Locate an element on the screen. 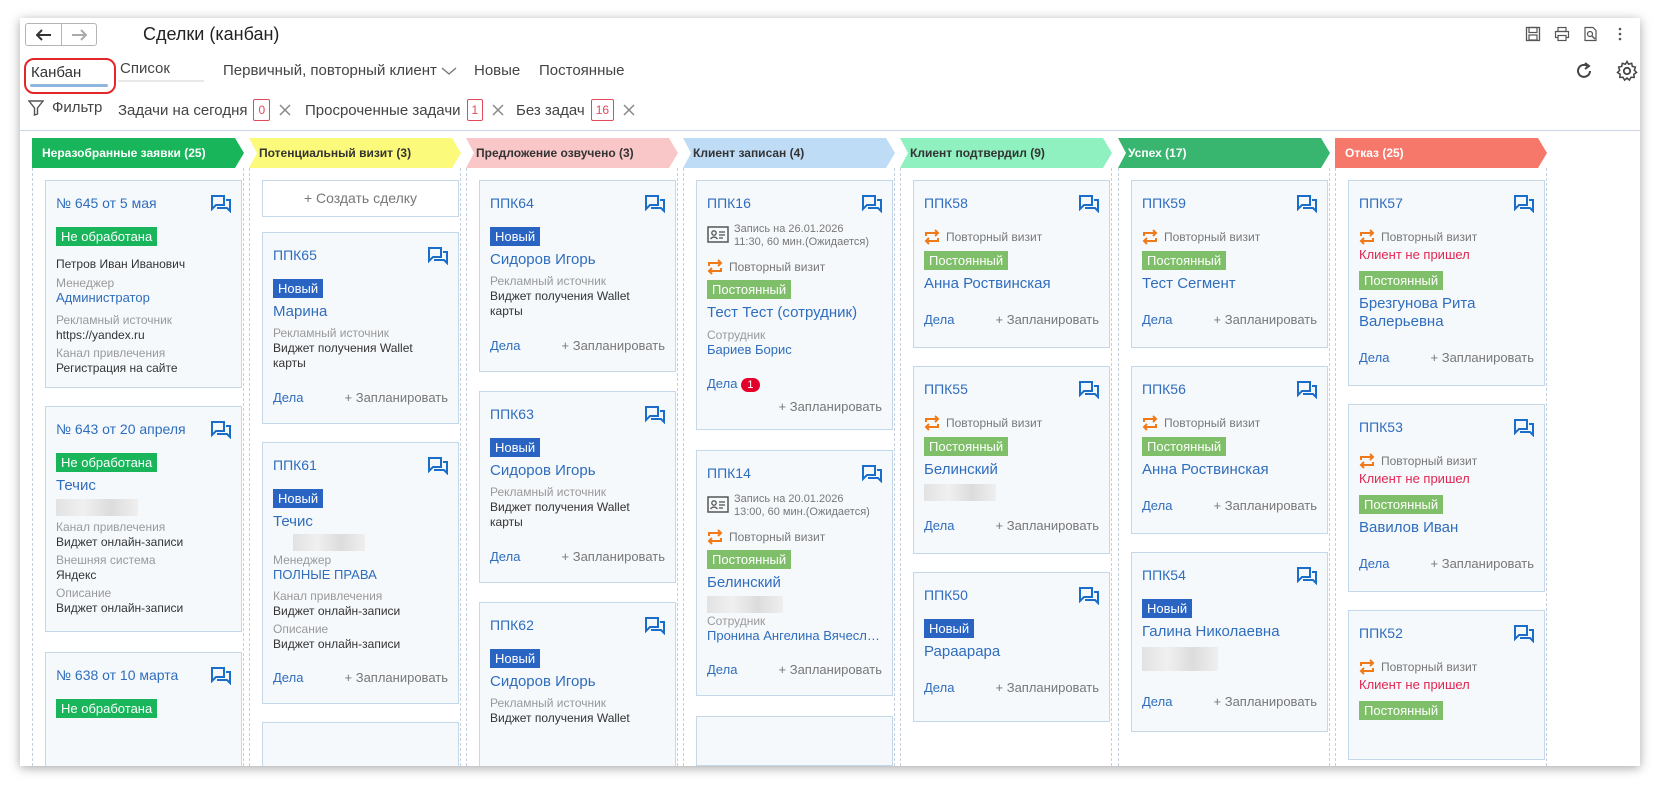 The height and width of the screenshot is (786, 1658). client-type-dropdown: Первичный, повторный клиент is located at coordinates (340, 70).